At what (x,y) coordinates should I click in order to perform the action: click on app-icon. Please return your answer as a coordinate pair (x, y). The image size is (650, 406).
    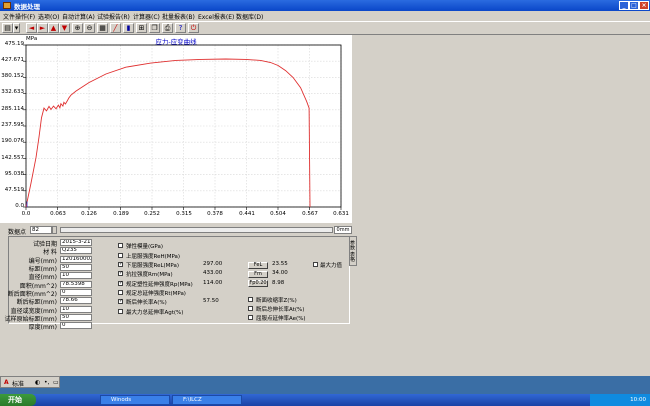
    Looking at the image, I should click on (7, 5).